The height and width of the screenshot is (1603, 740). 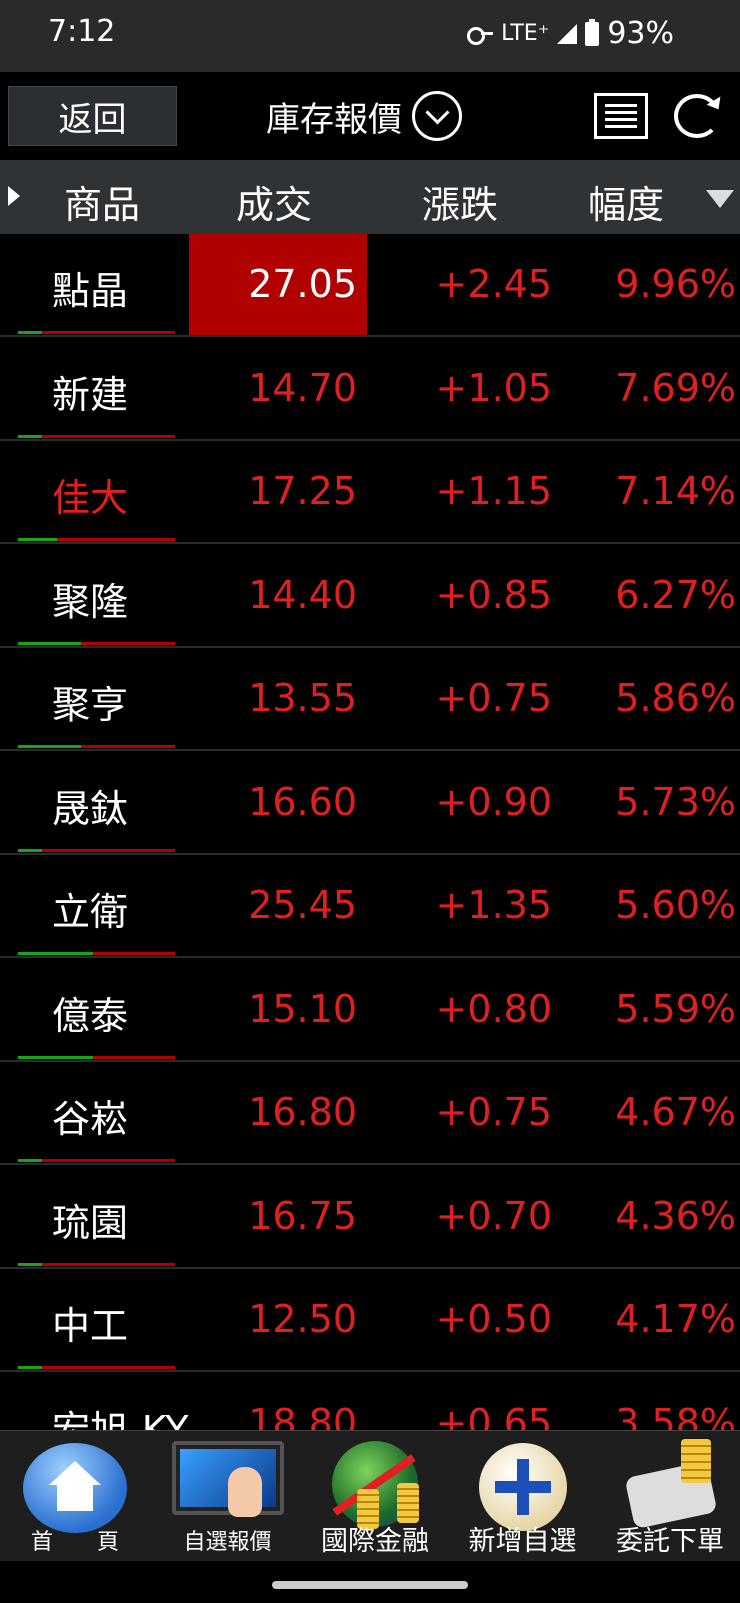 What do you see at coordinates (493, 1415) in the screenshot?
I see `price-change: +0.65` at bounding box center [493, 1415].